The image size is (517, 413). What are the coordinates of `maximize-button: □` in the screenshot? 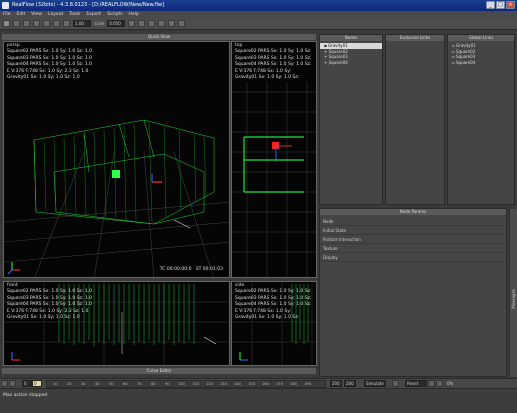 It's located at (500, 5).